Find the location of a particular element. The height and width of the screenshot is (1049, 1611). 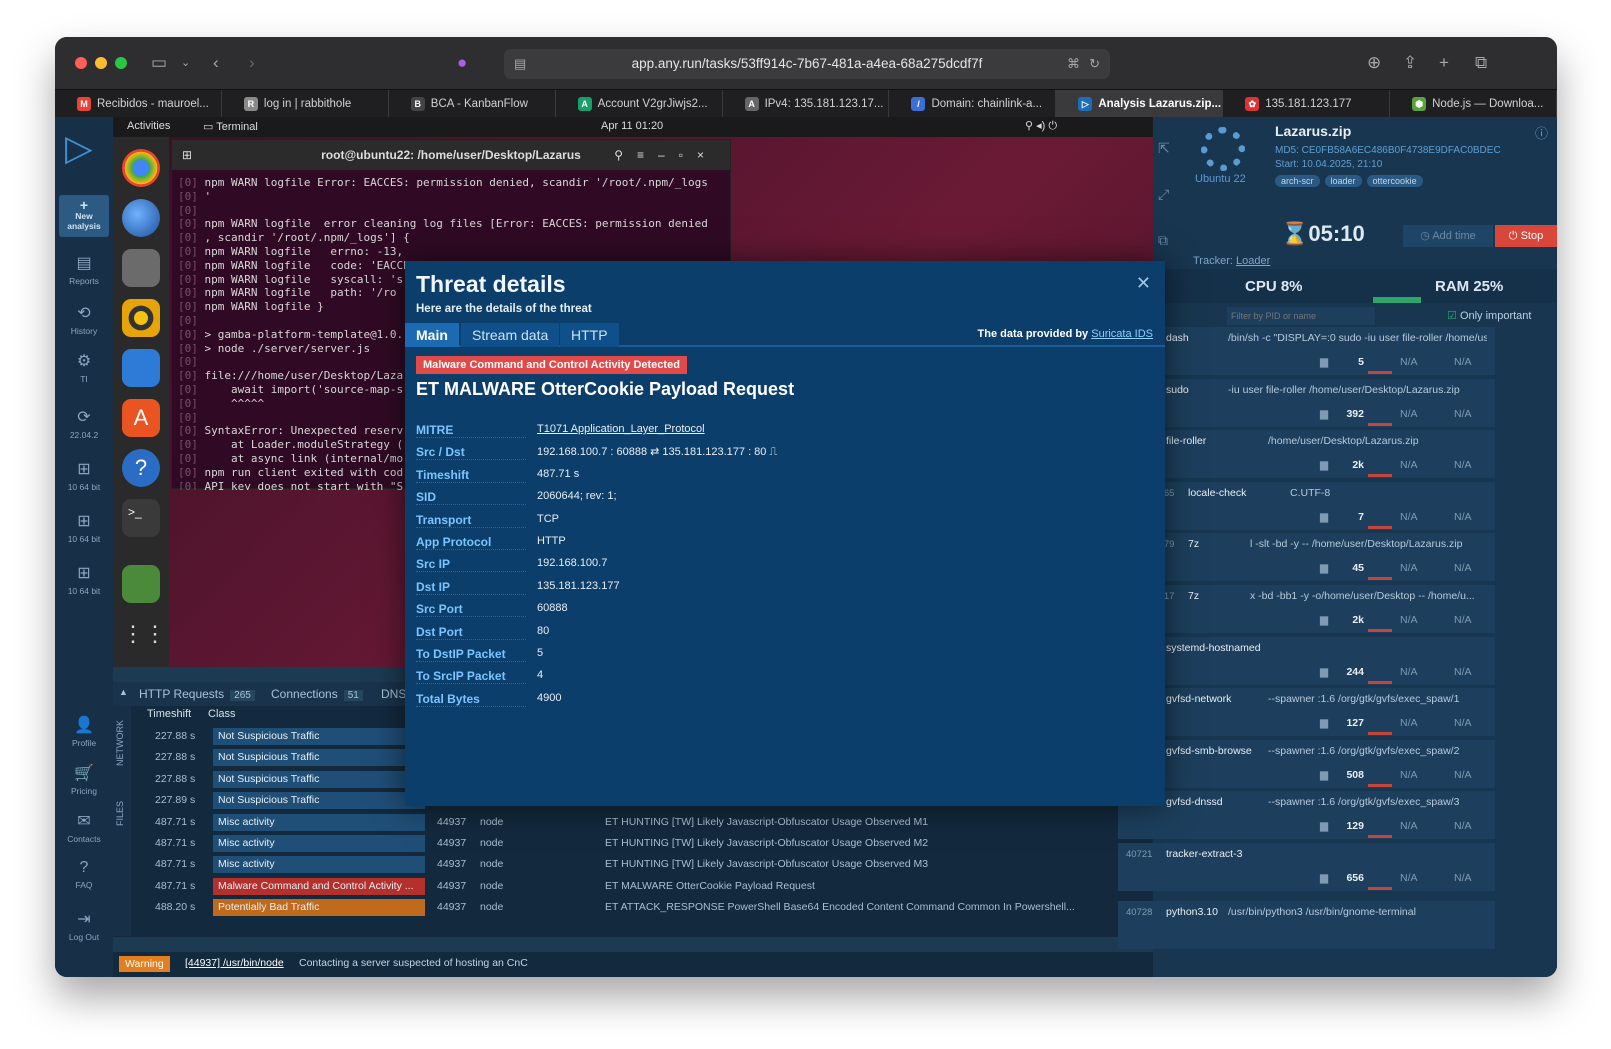

app-center-icon: A is located at coordinates (141, 418).